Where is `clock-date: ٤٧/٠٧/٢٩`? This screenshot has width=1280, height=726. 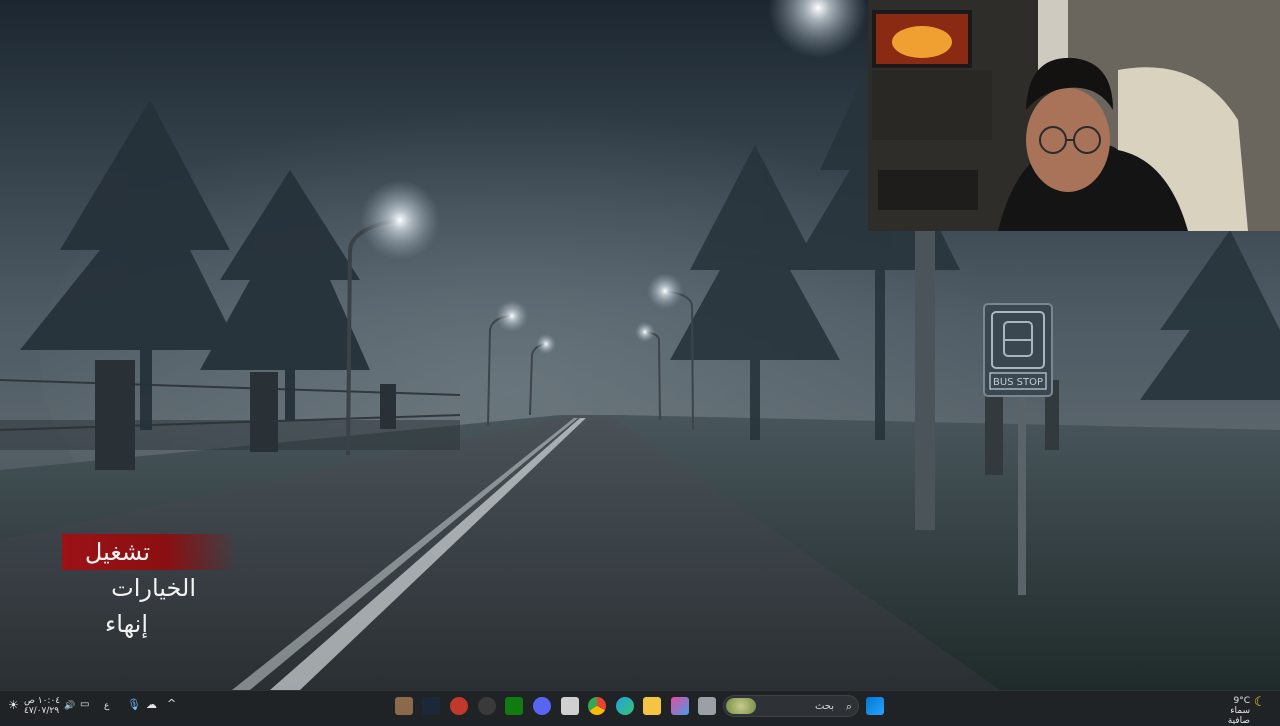 clock-date: ٤٧/٠٧/٢٩ is located at coordinates (42, 711).